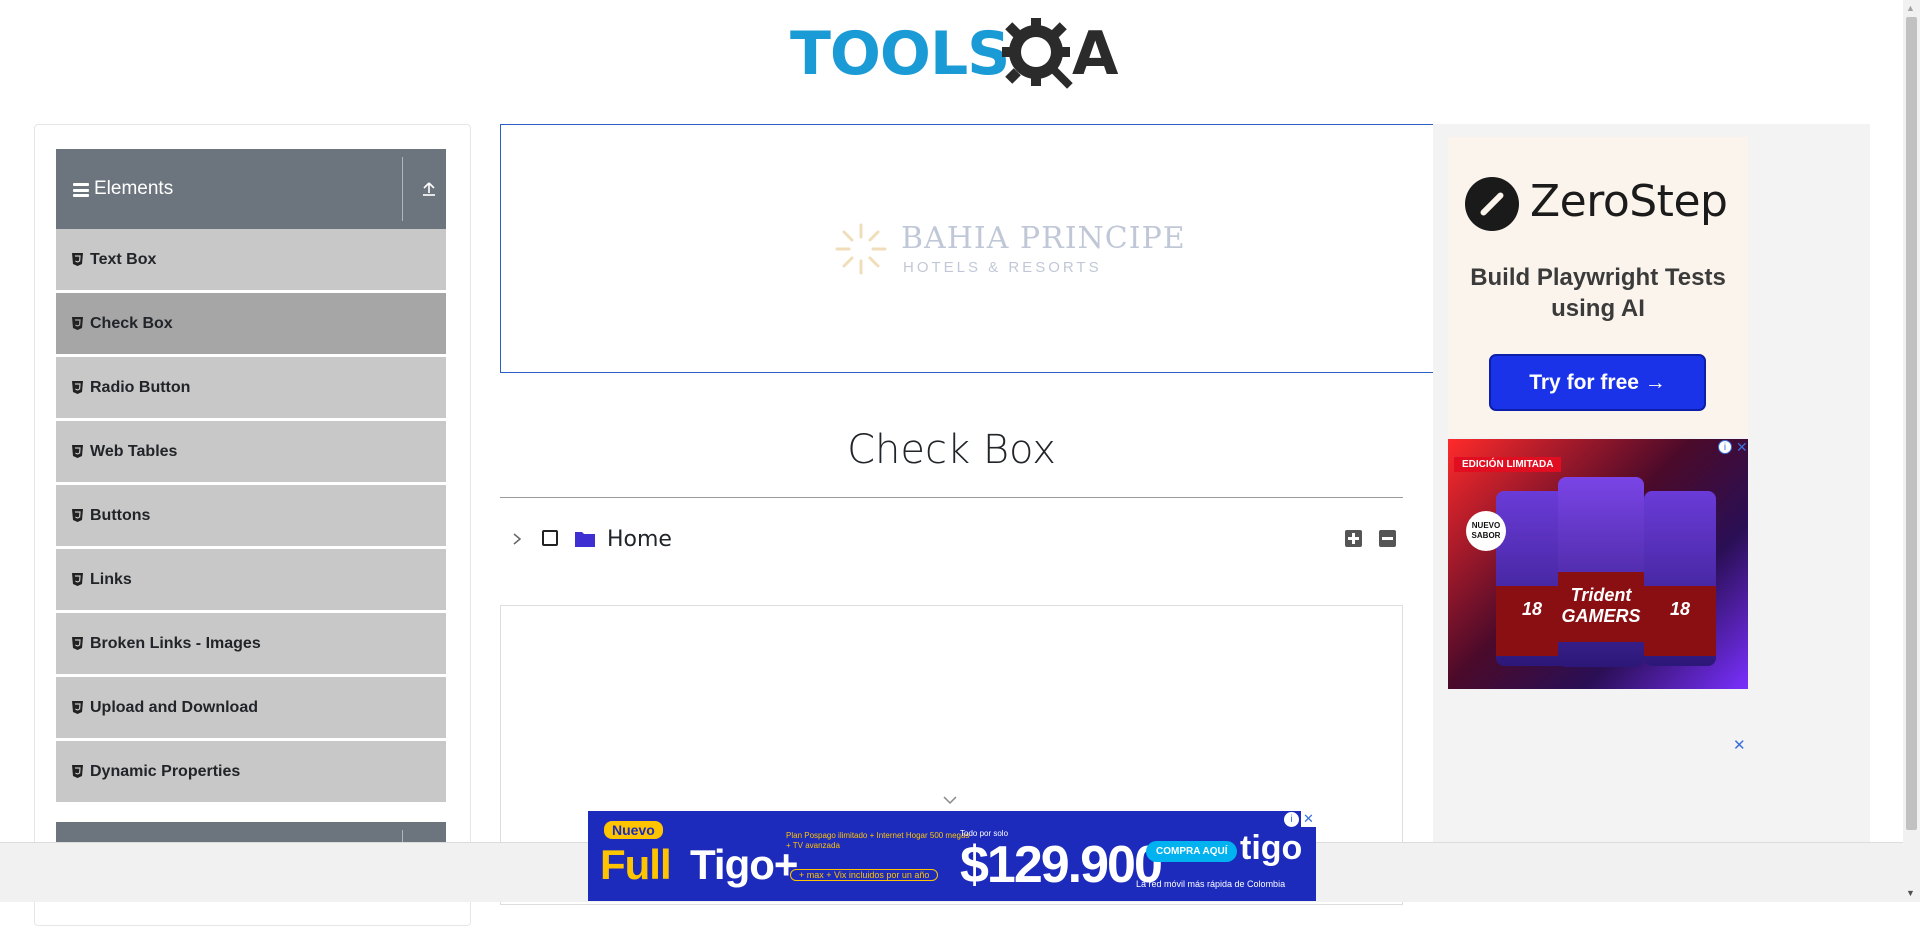 The image size is (1920, 926). What do you see at coordinates (134, 451) in the screenshot?
I see `sidebar-item-label: Web Tables` at bounding box center [134, 451].